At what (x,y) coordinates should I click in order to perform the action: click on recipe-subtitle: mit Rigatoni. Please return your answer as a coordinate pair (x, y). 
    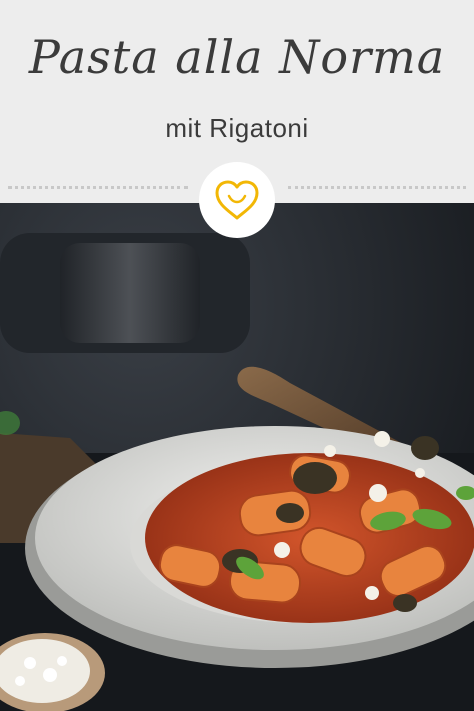
    Looking at the image, I should click on (237, 128).